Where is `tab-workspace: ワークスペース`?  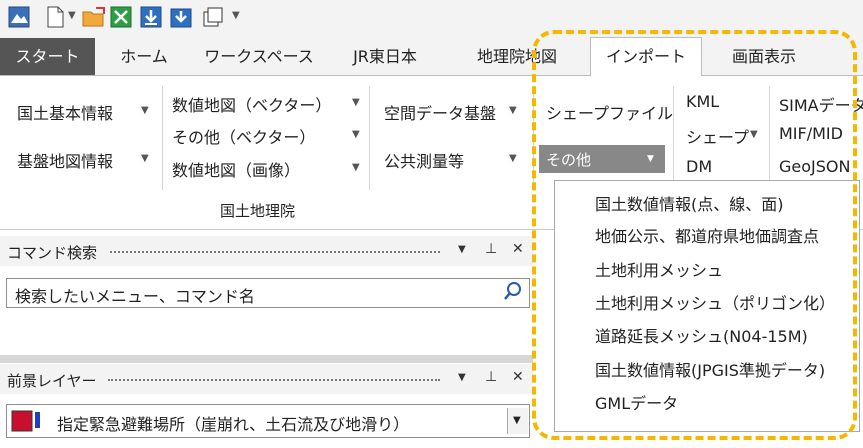
tab-workspace: ワークスペース is located at coordinates (259, 56).